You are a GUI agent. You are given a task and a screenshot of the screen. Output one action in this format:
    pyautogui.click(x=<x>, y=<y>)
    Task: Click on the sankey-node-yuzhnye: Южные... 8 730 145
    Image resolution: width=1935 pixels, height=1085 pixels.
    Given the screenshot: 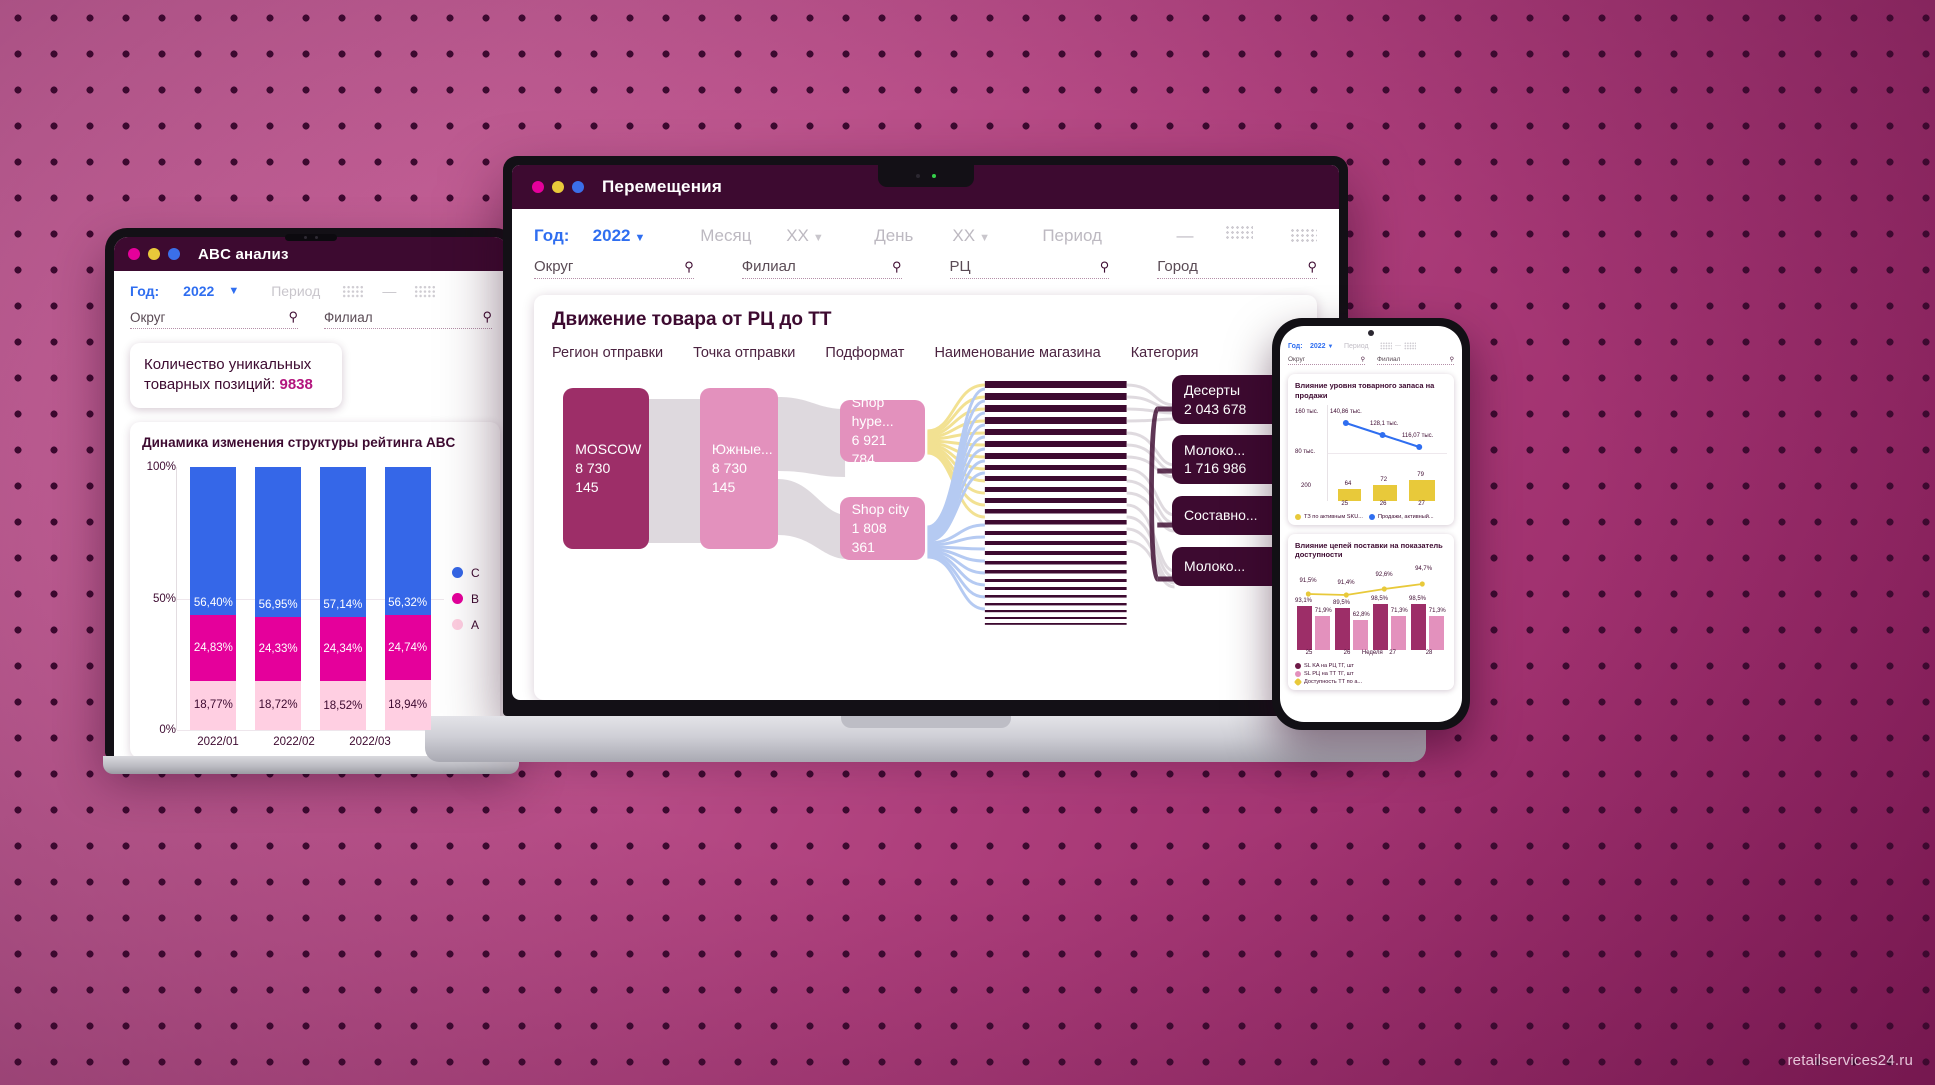 What is the action you would take?
    pyautogui.click(x=739, y=469)
    